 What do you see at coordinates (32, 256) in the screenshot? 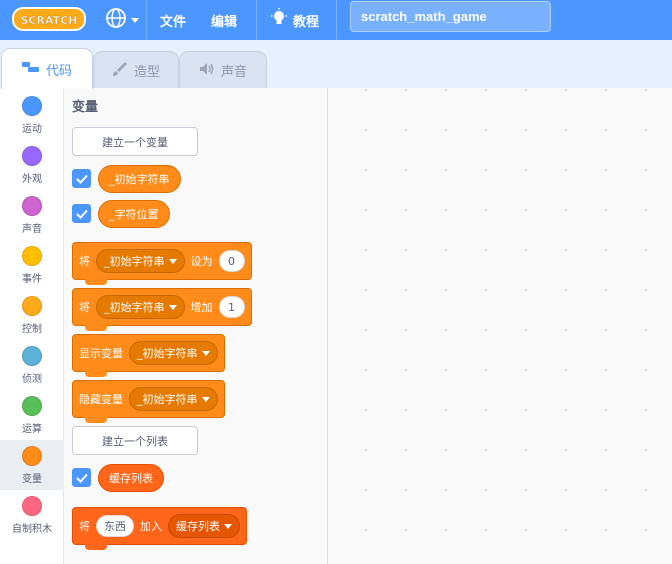
I see `events-dot-icon` at bounding box center [32, 256].